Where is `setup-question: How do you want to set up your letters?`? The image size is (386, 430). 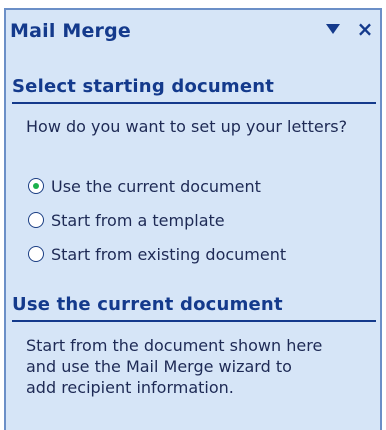
setup-question: How do you want to set up your letters? is located at coordinates (187, 126).